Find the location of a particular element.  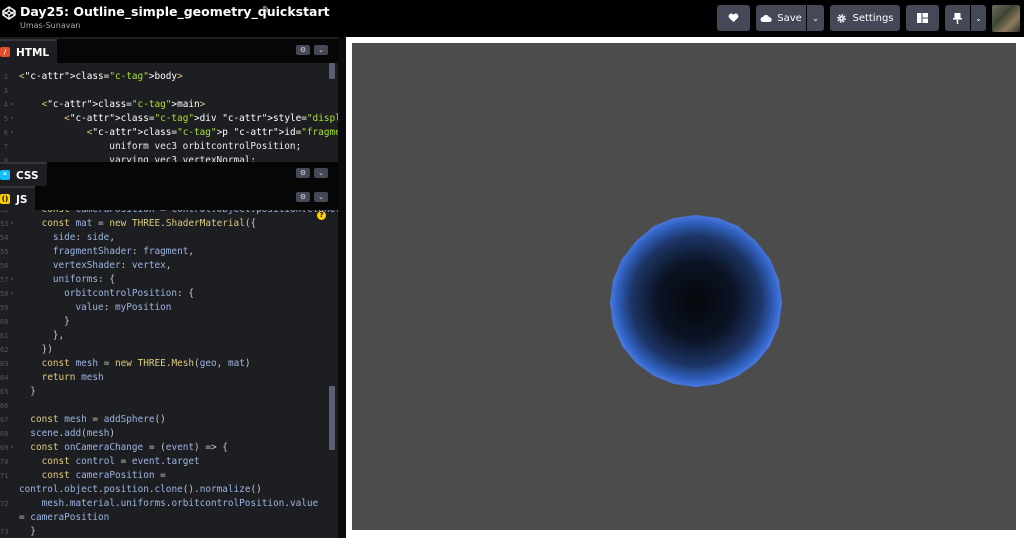

code-line: 60 } is located at coordinates (163, 322).